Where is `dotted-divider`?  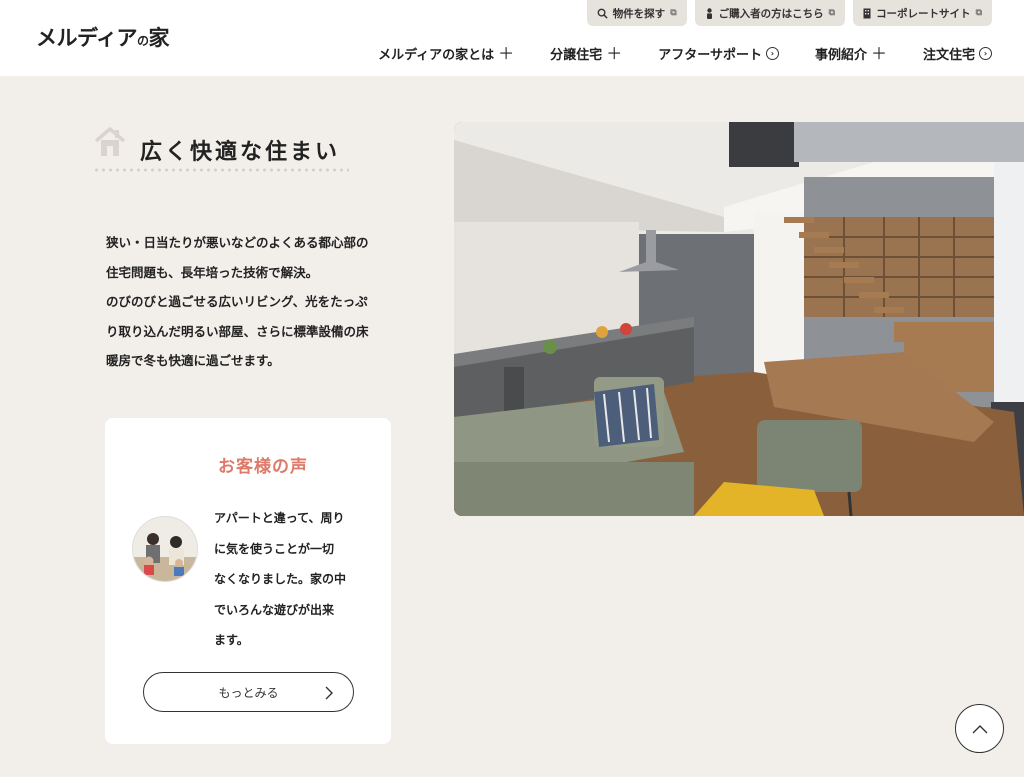 dotted-divider is located at coordinates (221, 170).